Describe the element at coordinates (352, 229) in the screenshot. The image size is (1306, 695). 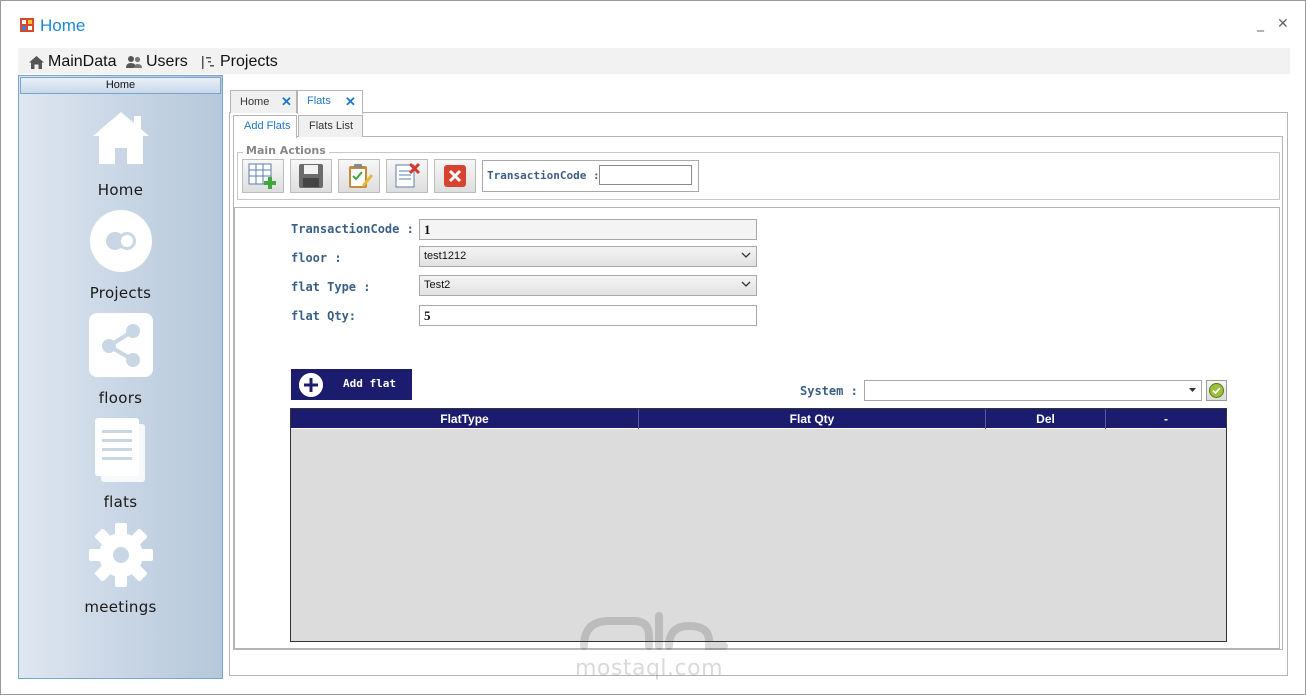
I see `transaction-code-label: TransactionCode :` at that location.